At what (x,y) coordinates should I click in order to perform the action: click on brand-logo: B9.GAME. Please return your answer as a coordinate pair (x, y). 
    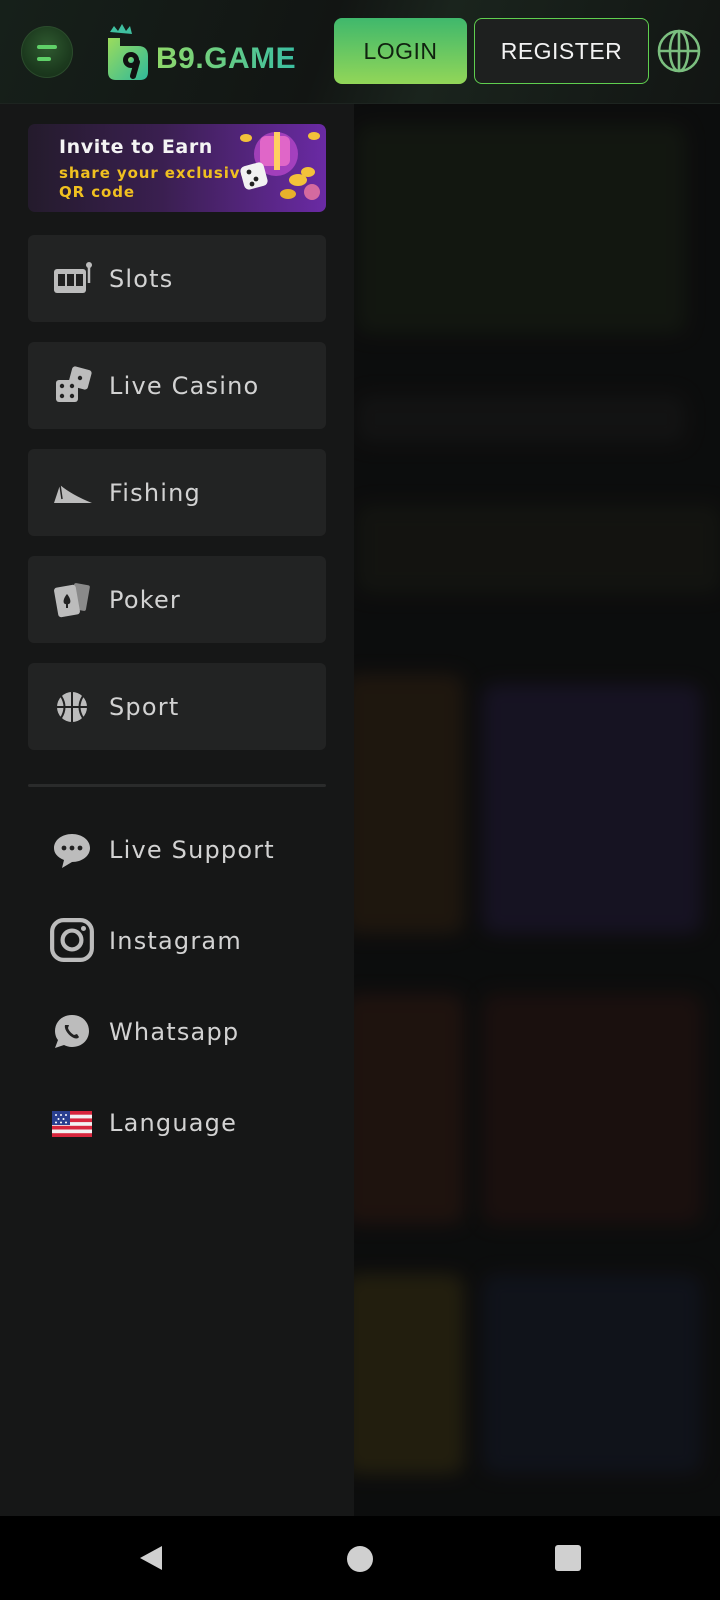
    Looking at the image, I should click on (200, 53).